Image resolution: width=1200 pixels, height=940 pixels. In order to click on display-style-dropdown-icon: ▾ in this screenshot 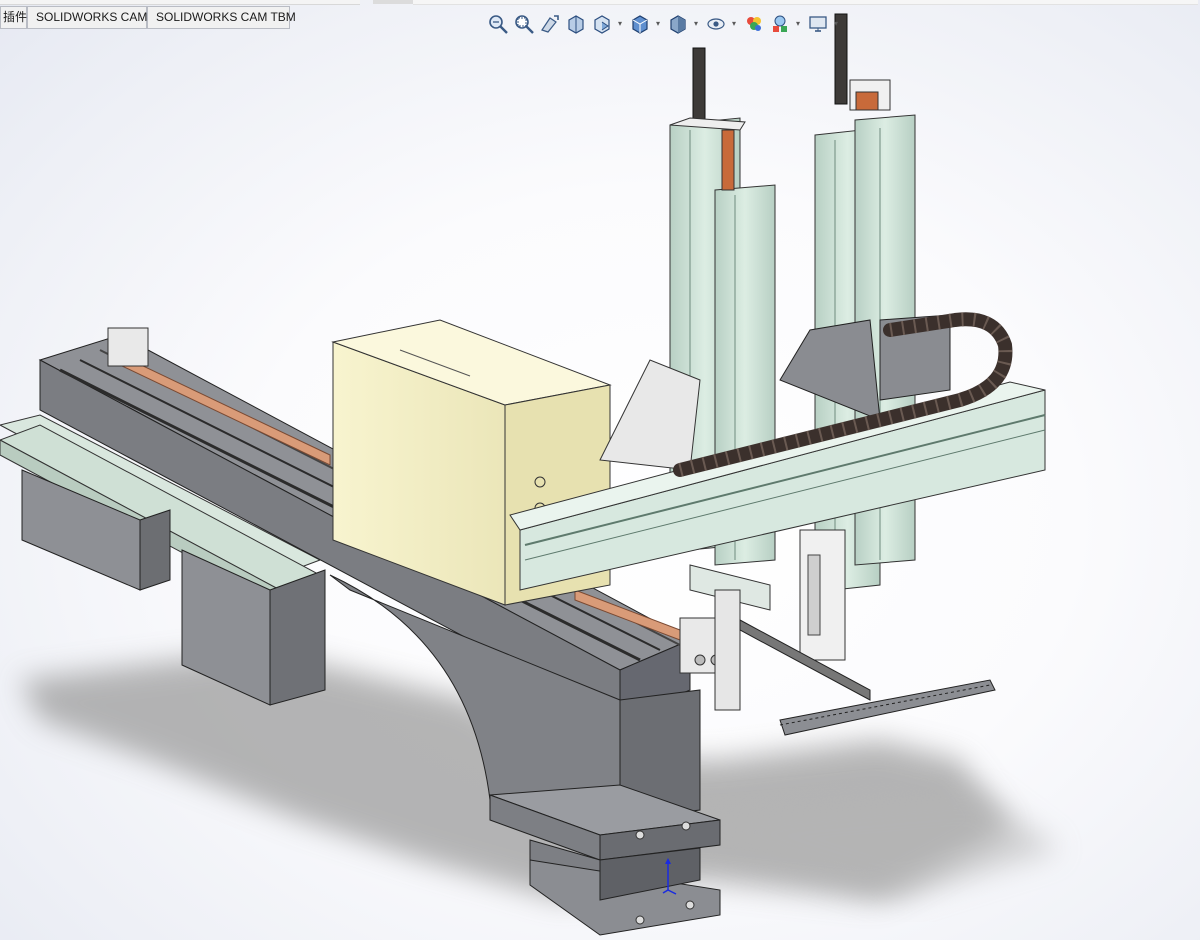, I will do `click(696, 24)`.